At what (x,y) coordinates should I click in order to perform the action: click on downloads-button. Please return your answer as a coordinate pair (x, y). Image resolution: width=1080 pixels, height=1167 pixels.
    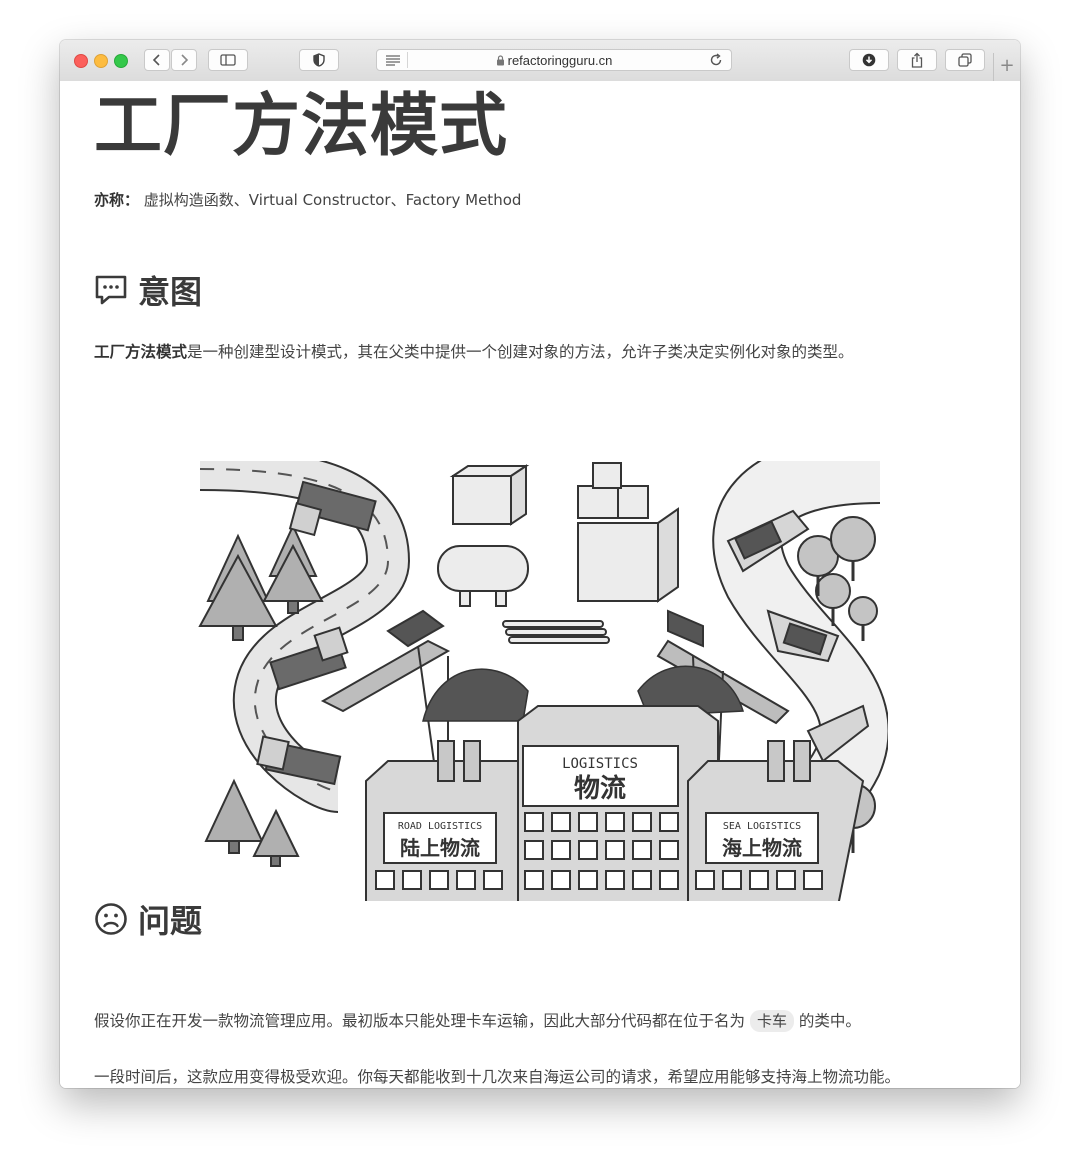
    Looking at the image, I should click on (869, 60).